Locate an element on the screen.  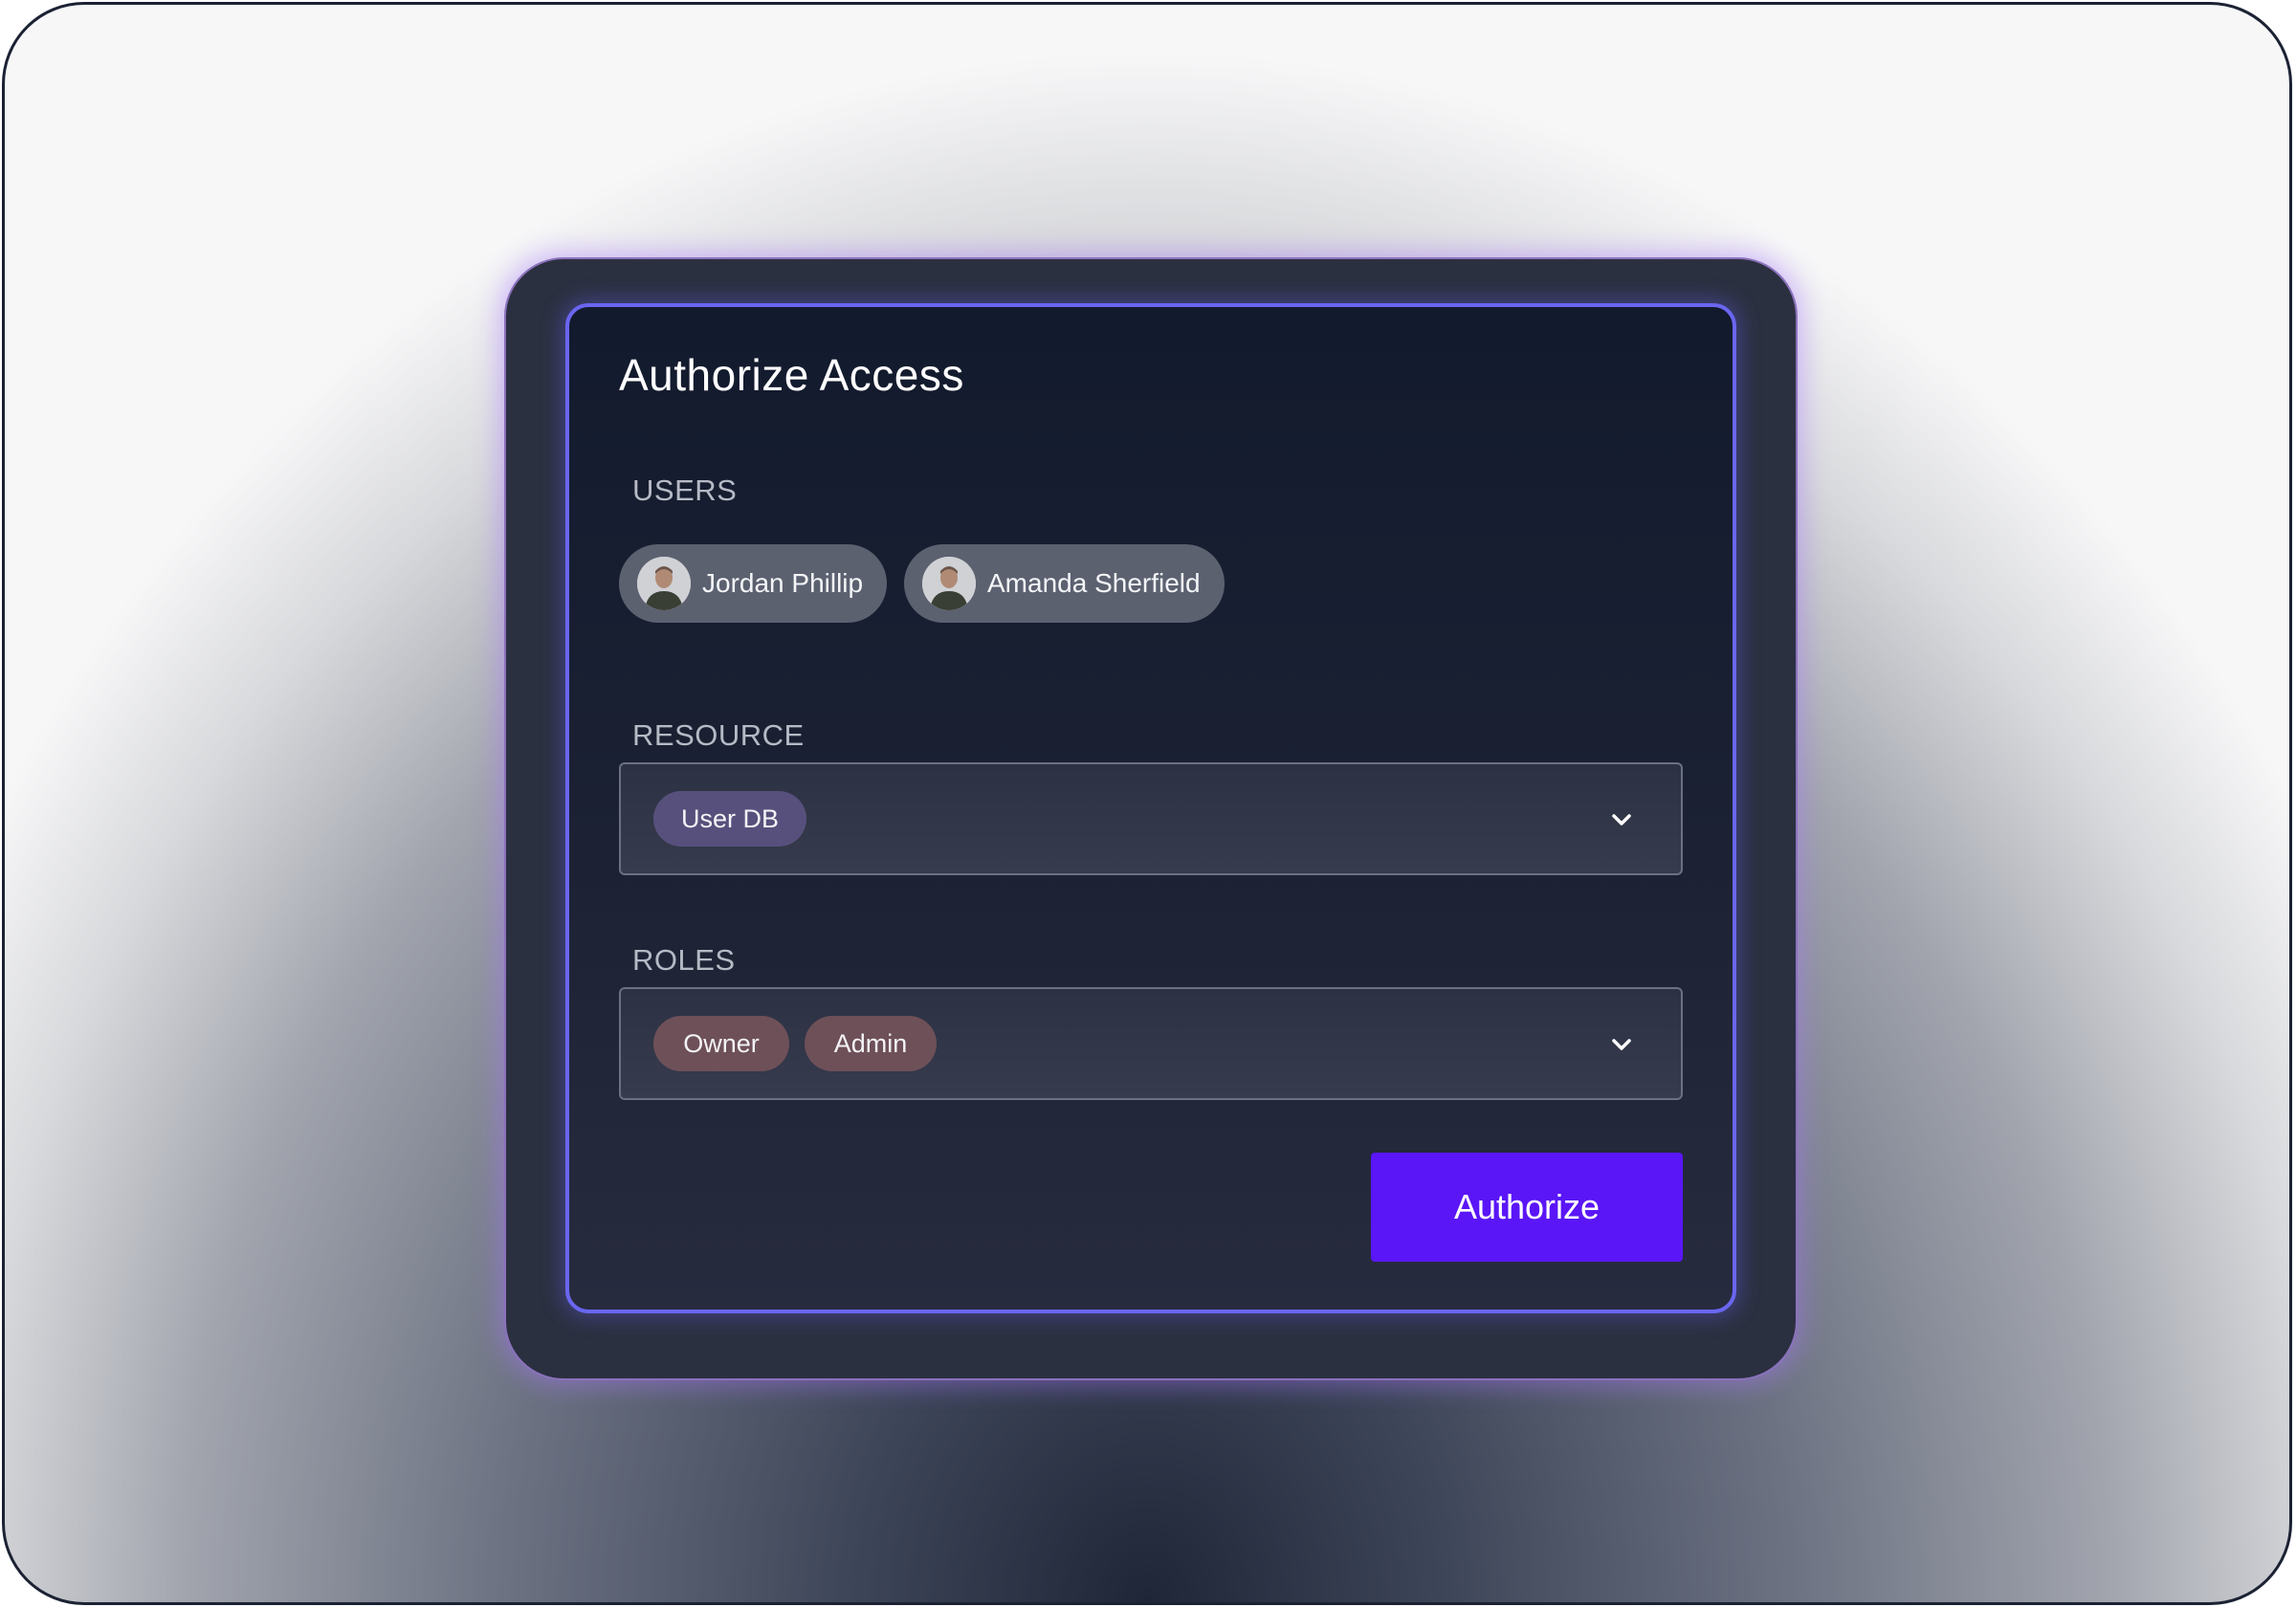
user-chip-name: Amanda Sherfield is located at coordinates (1094, 583).